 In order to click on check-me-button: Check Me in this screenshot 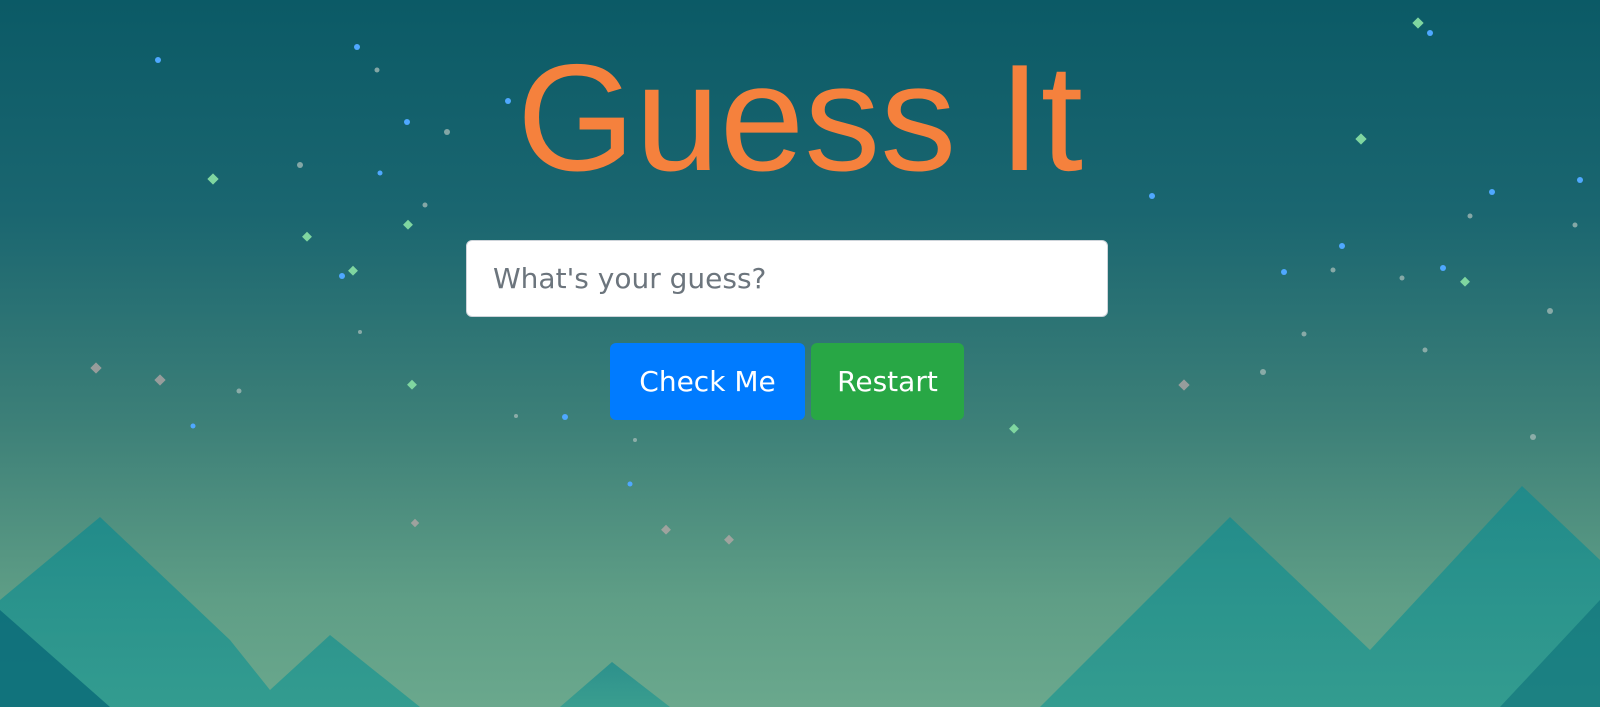, I will do `click(707, 381)`.